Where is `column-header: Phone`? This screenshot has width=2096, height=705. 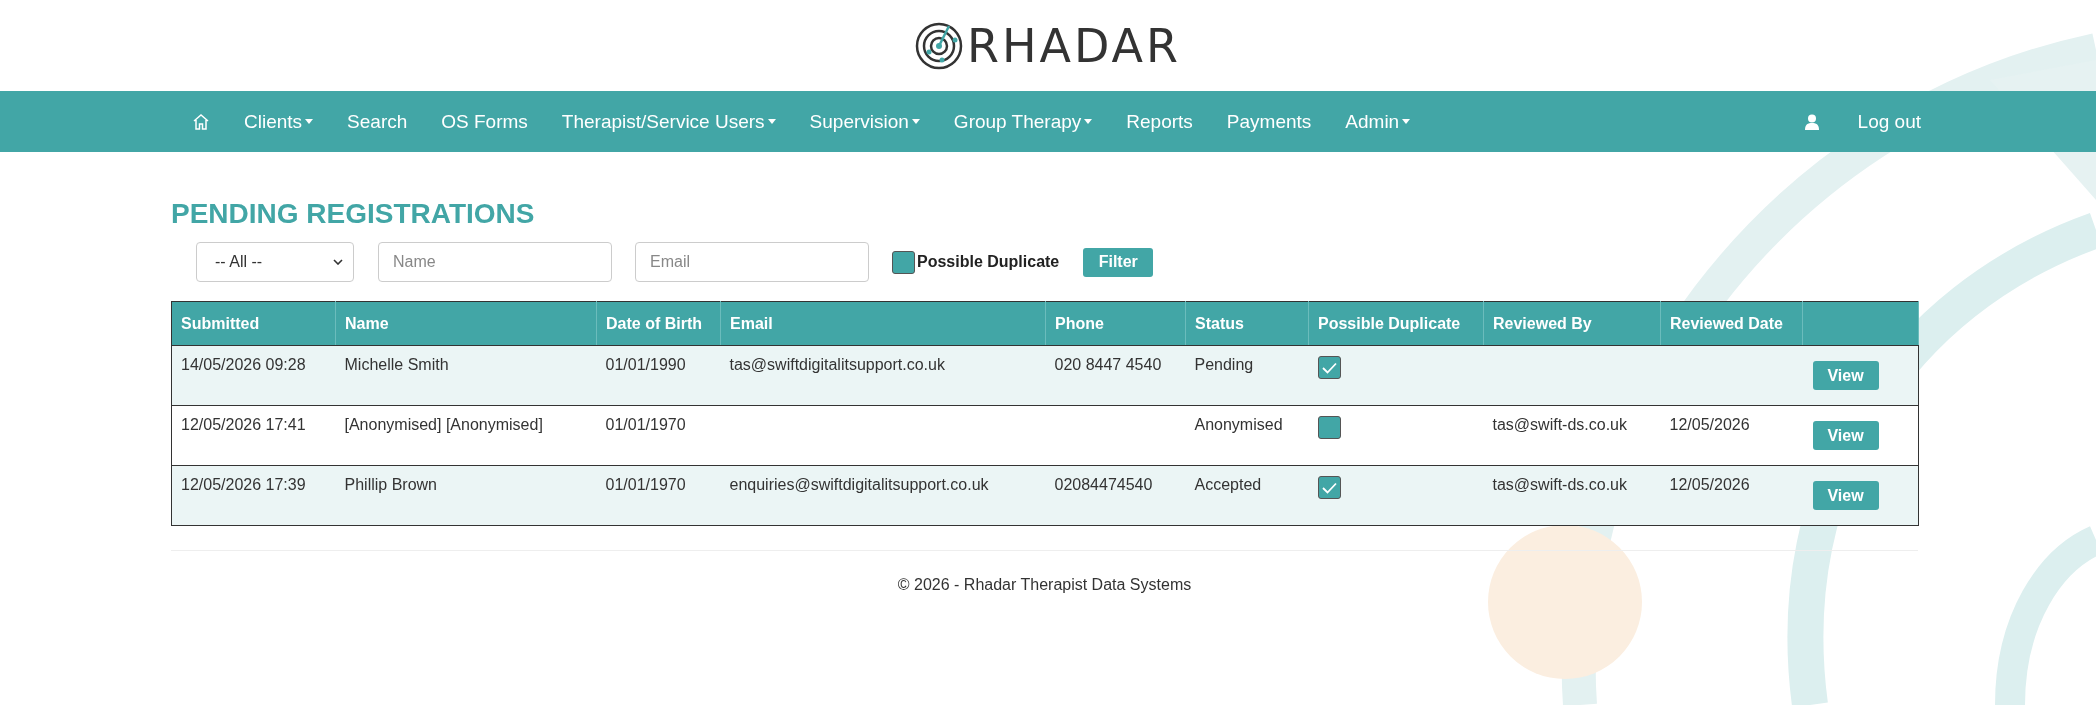 column-header: Phone is located at coordinates (1115, 323).